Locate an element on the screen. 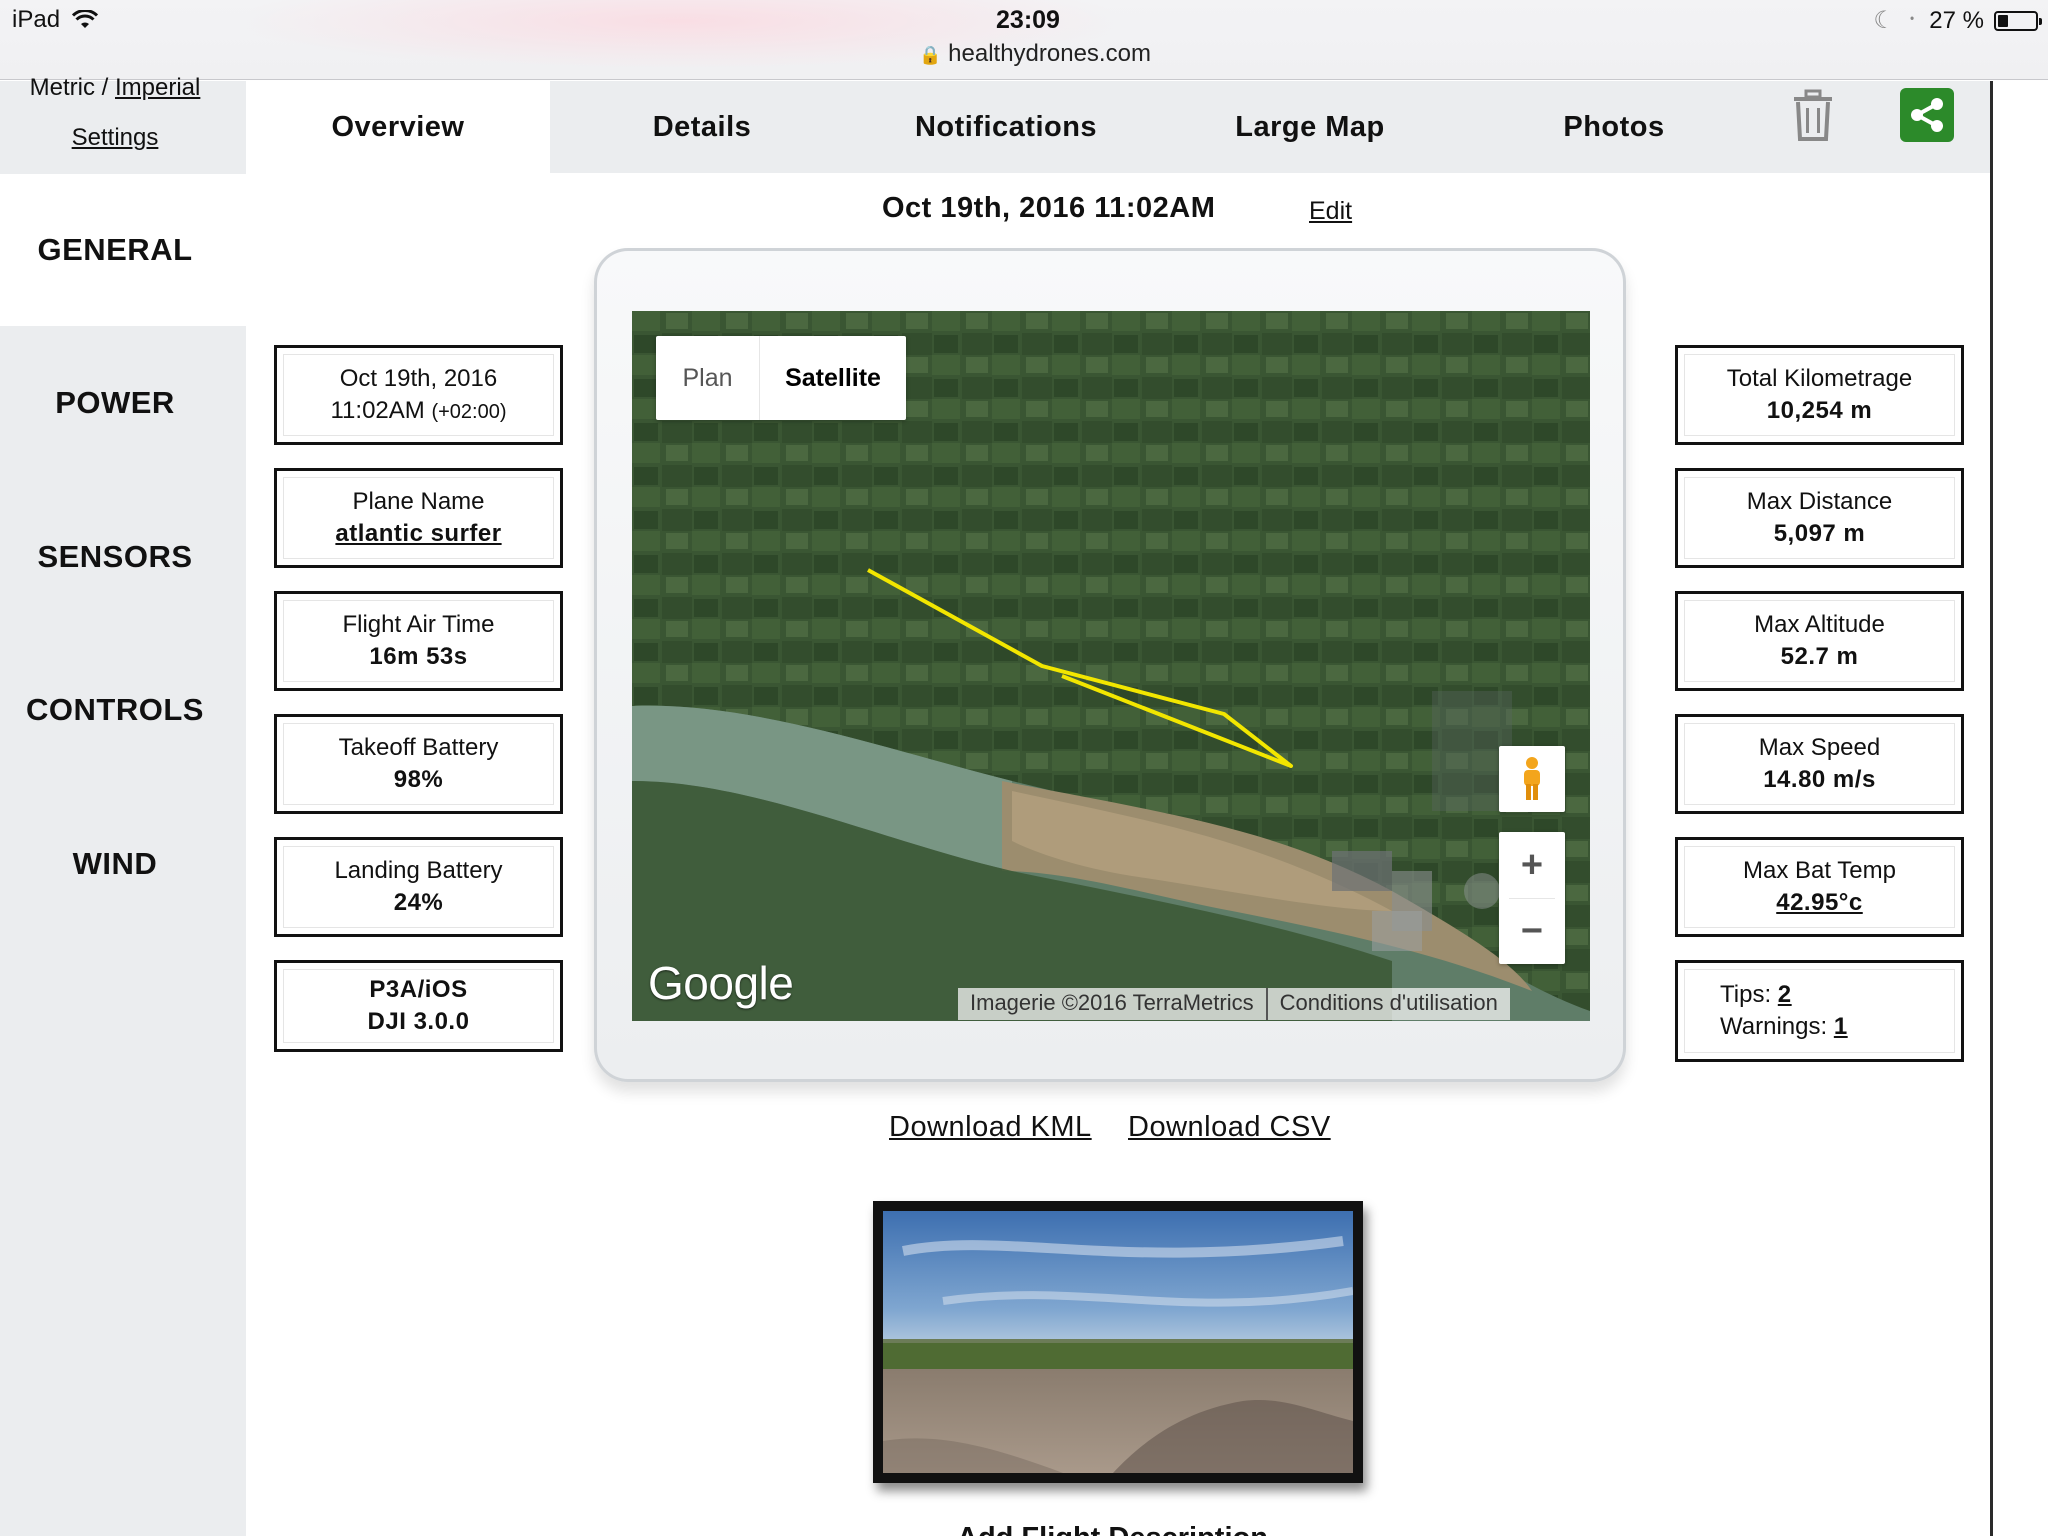  takeoff-battery-value: 98% is located at coordinates (418, 779).